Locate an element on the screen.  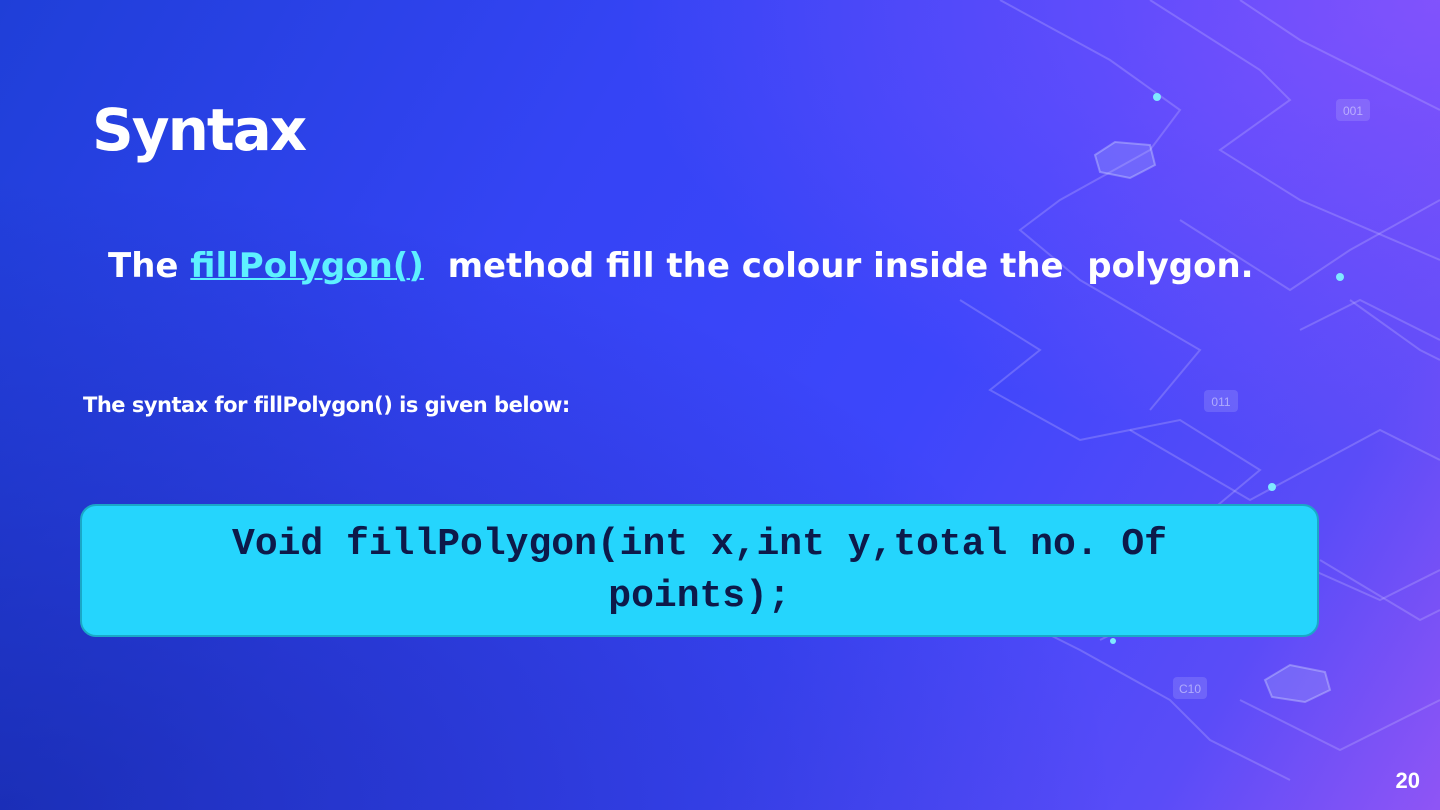
intro-prefix: The is located at coordinates (149, 266).